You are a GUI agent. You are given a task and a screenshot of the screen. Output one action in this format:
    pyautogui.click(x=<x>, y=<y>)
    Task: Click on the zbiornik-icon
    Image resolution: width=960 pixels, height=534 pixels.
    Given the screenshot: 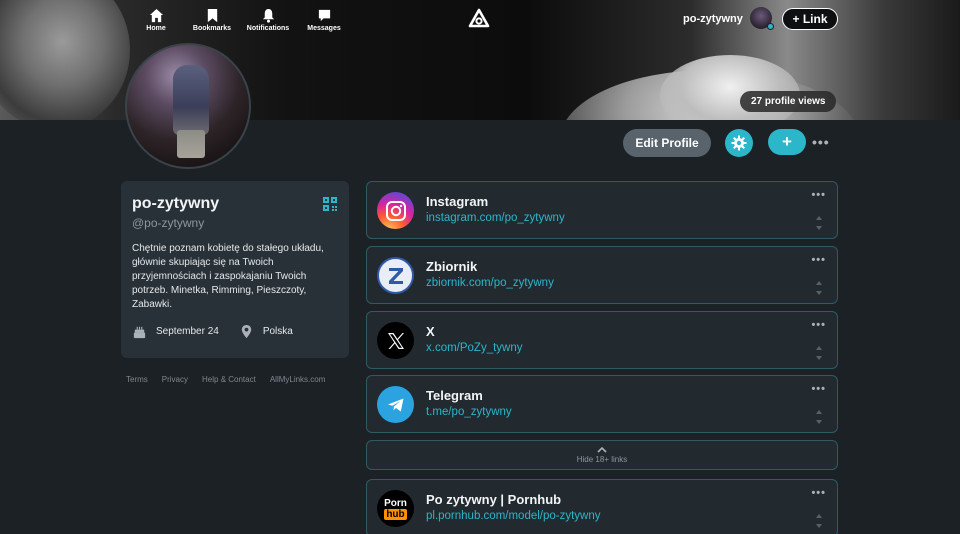 What is the action you would take?
    pyautogui.click(x=395, y=275)
    